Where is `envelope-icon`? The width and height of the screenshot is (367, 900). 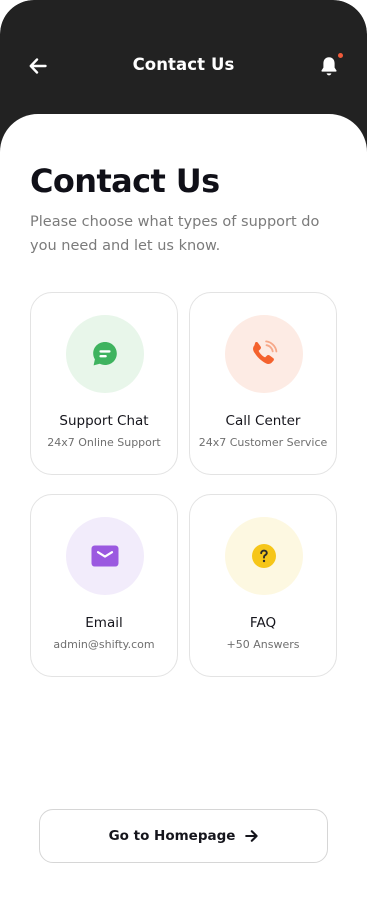
envelope-icon is located at coordinates (105, 556).